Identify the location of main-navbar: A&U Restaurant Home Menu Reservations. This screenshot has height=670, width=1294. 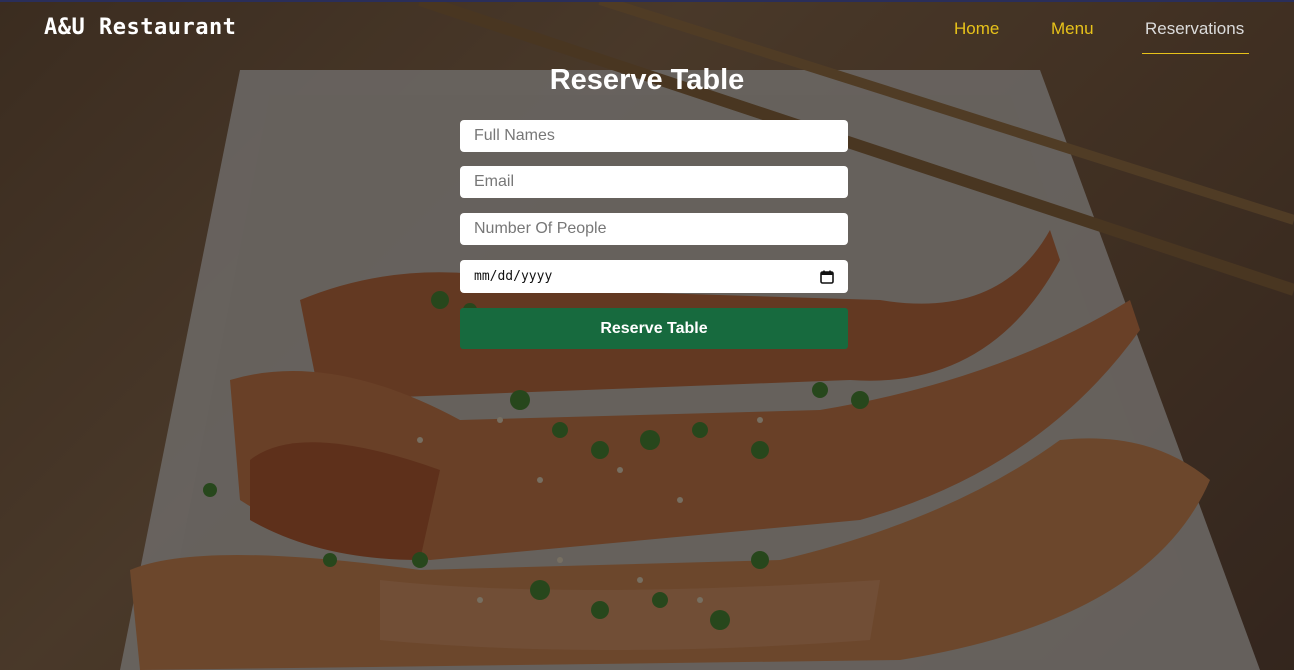
(647, 28).